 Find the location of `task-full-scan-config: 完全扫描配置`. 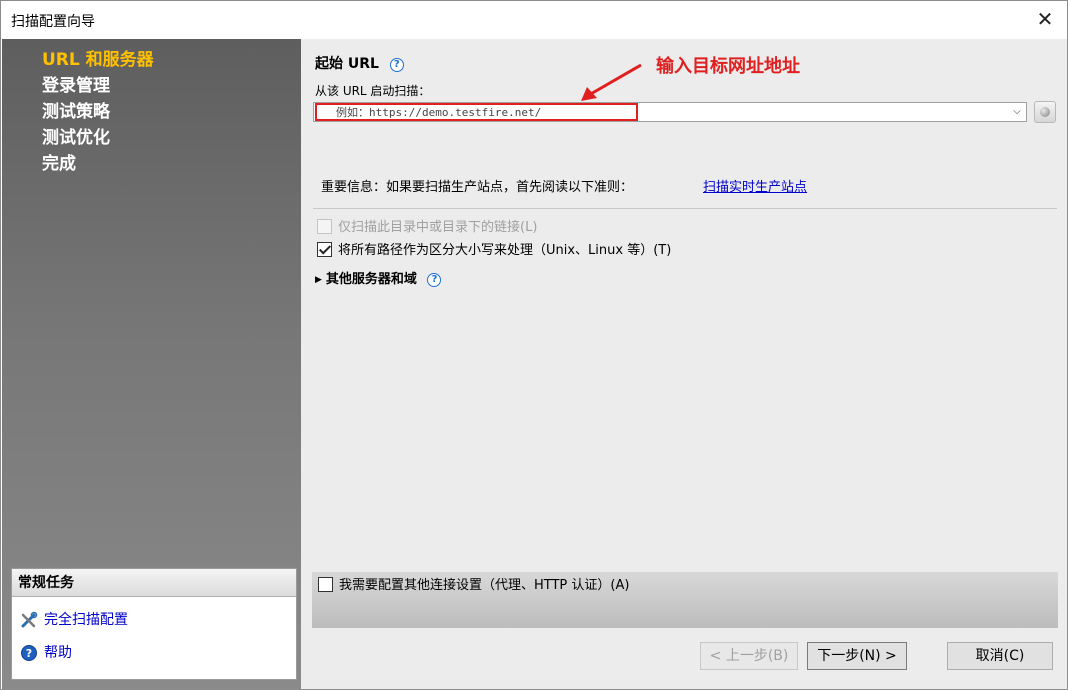

task-full-scan-config: 完全扫描配置 is located at coordinates (74, 620).